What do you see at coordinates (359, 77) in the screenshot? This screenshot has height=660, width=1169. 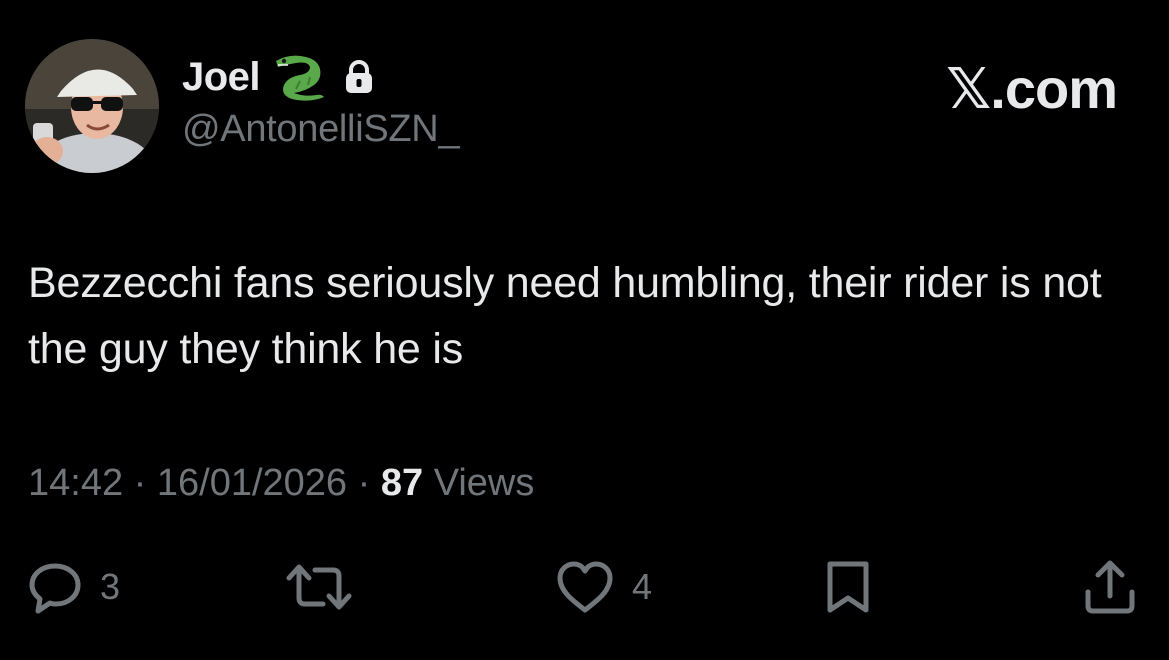 I see `lock-icon` at bounding box center [359, 77].